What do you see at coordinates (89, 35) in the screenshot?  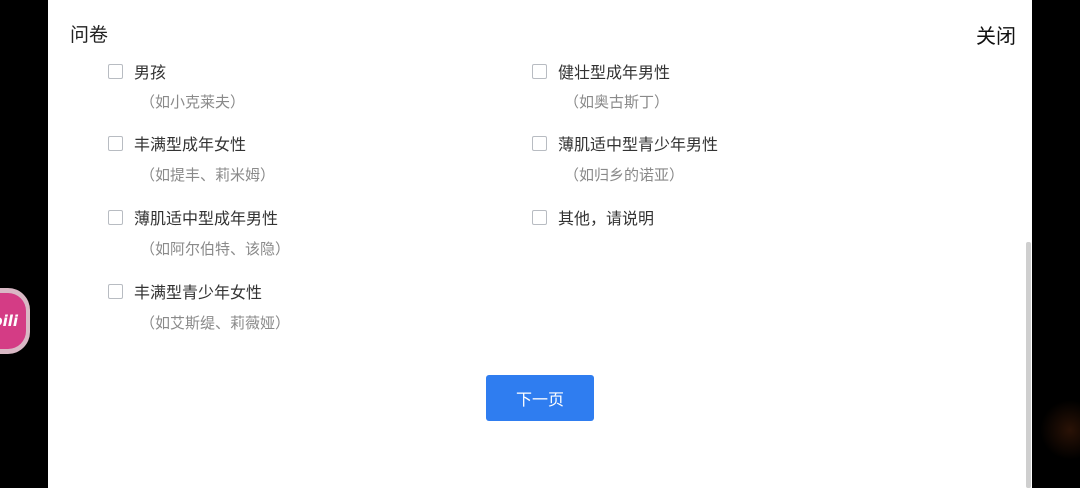 I see `page-title: 问卷` at bounding box center [89, 35].